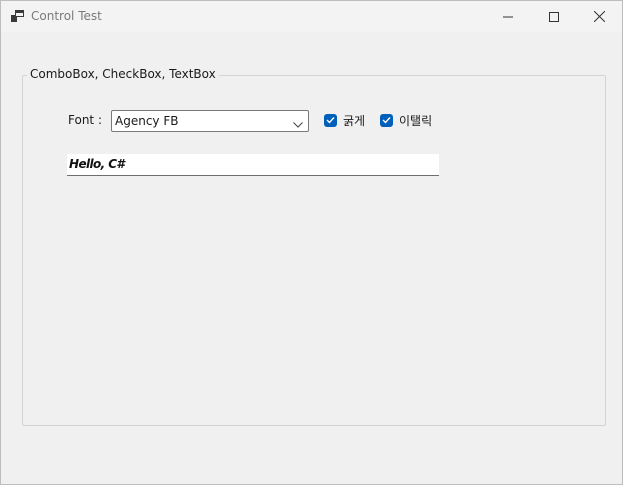 The height and width of the screenshot is (485, 623). I want to click on close-icon, so click(599, 16).